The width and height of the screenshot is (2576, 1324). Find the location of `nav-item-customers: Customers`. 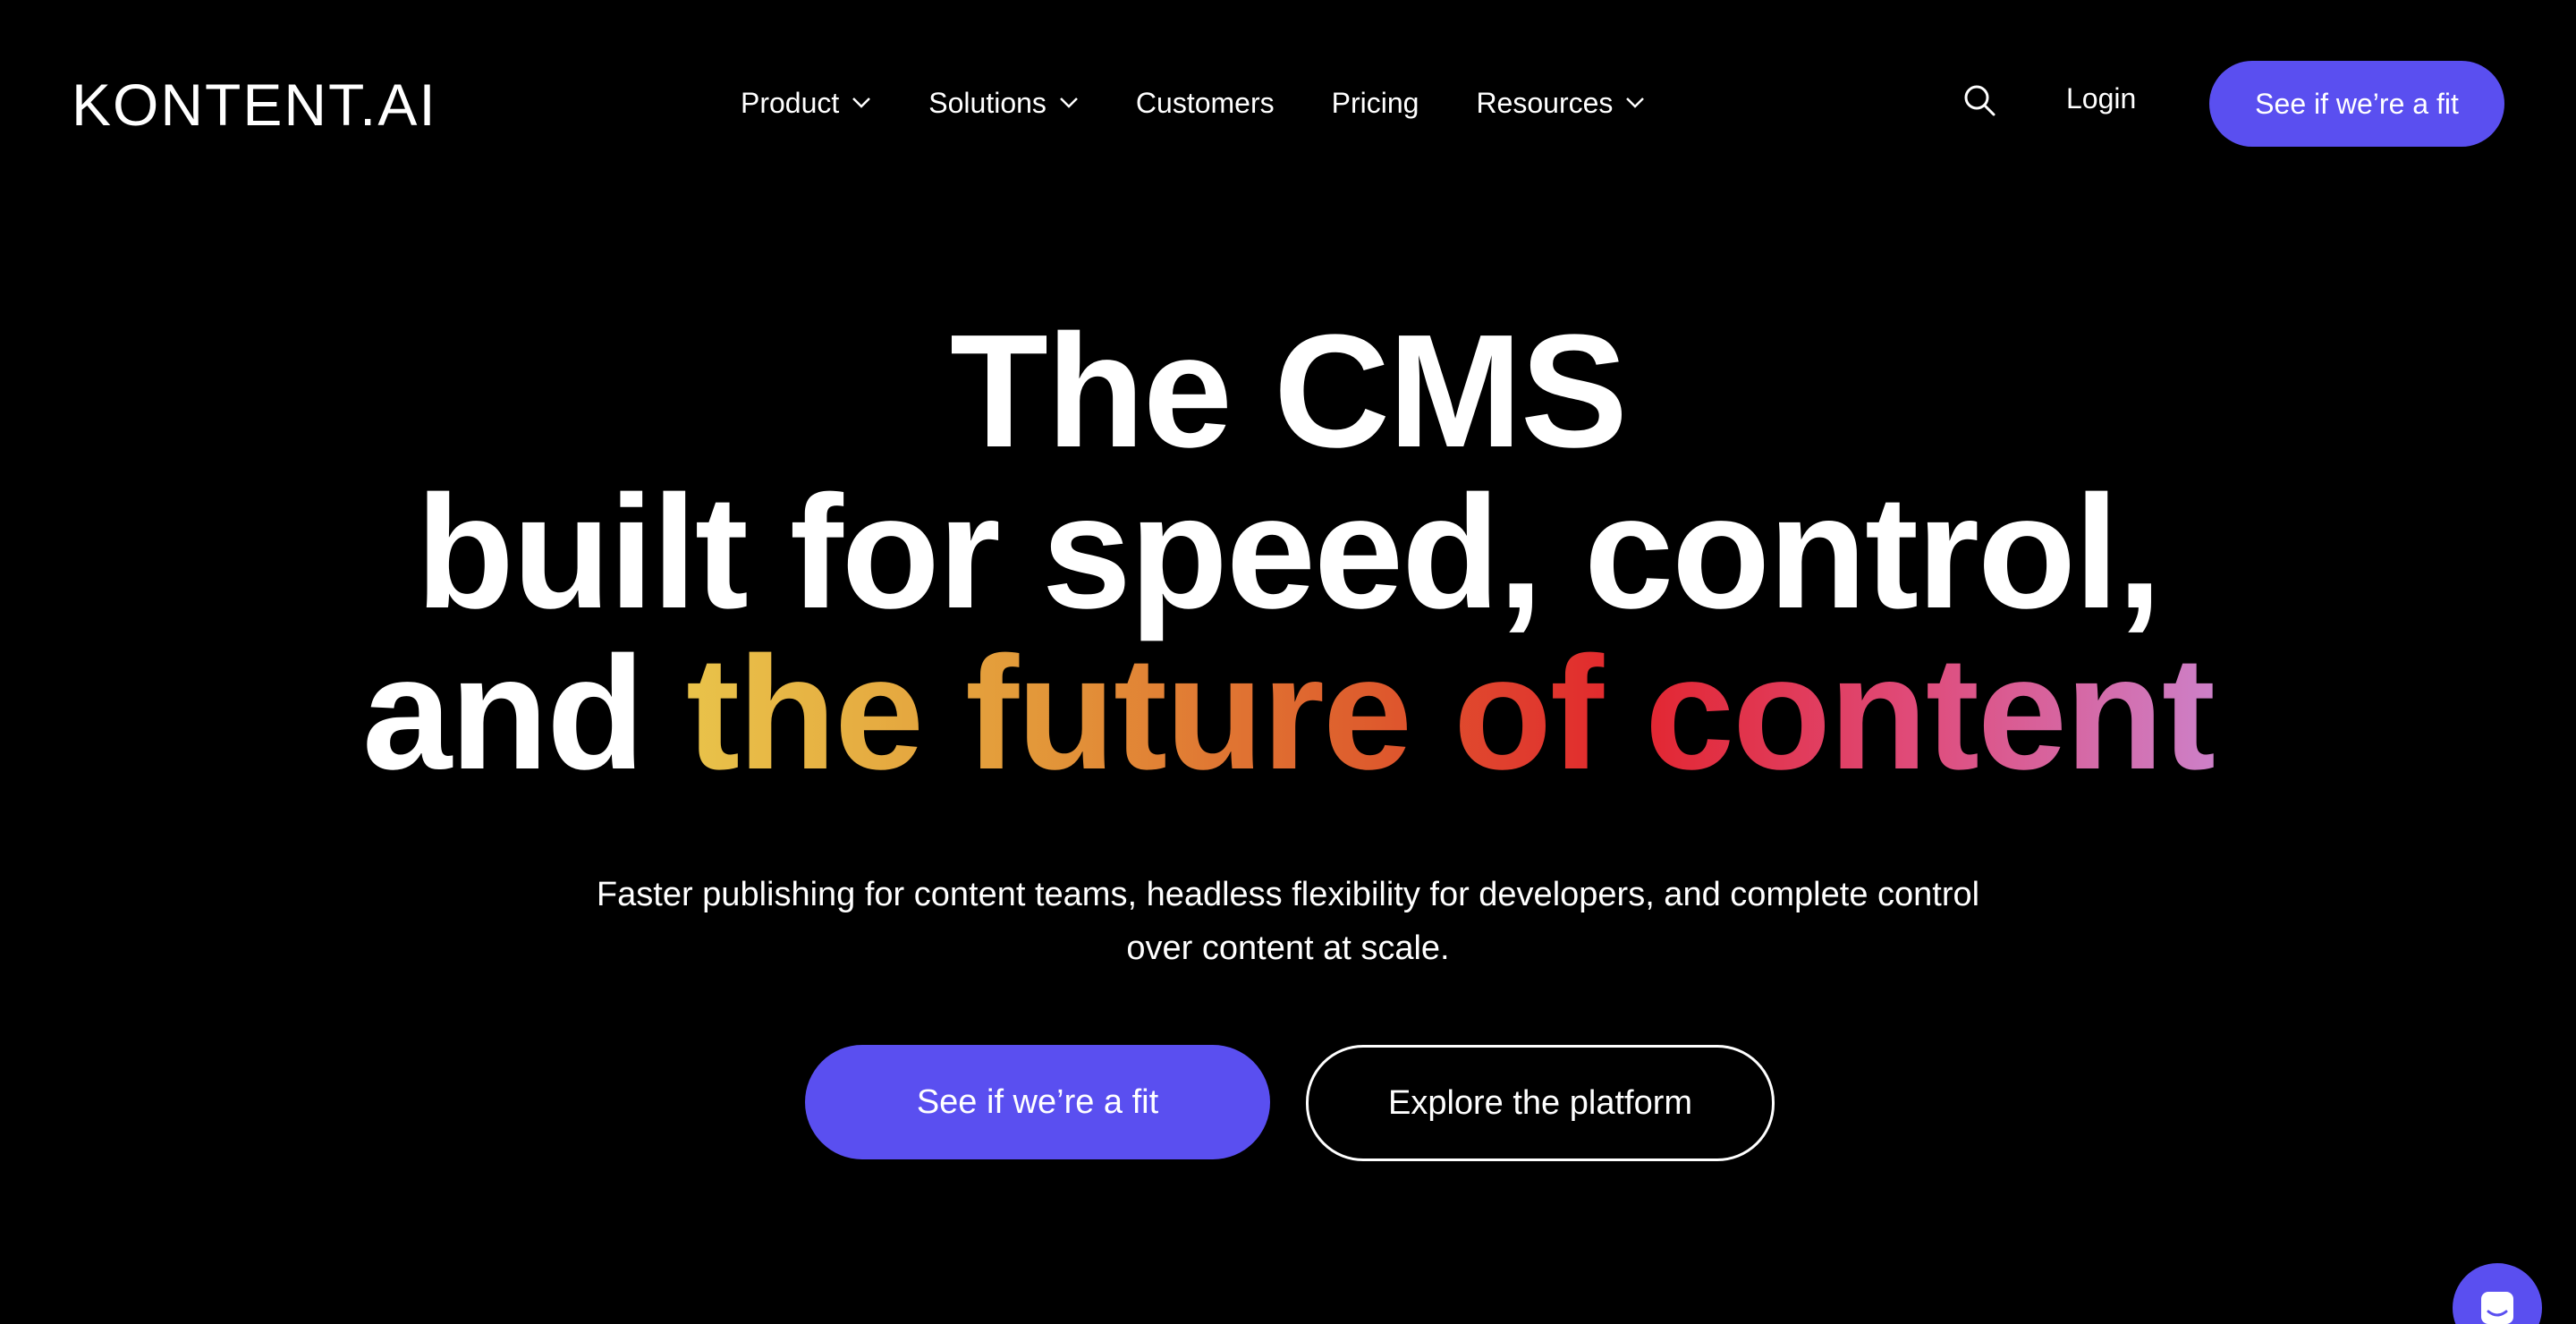

nav-item-customers: Customers is located at coordinates (1205, 103).